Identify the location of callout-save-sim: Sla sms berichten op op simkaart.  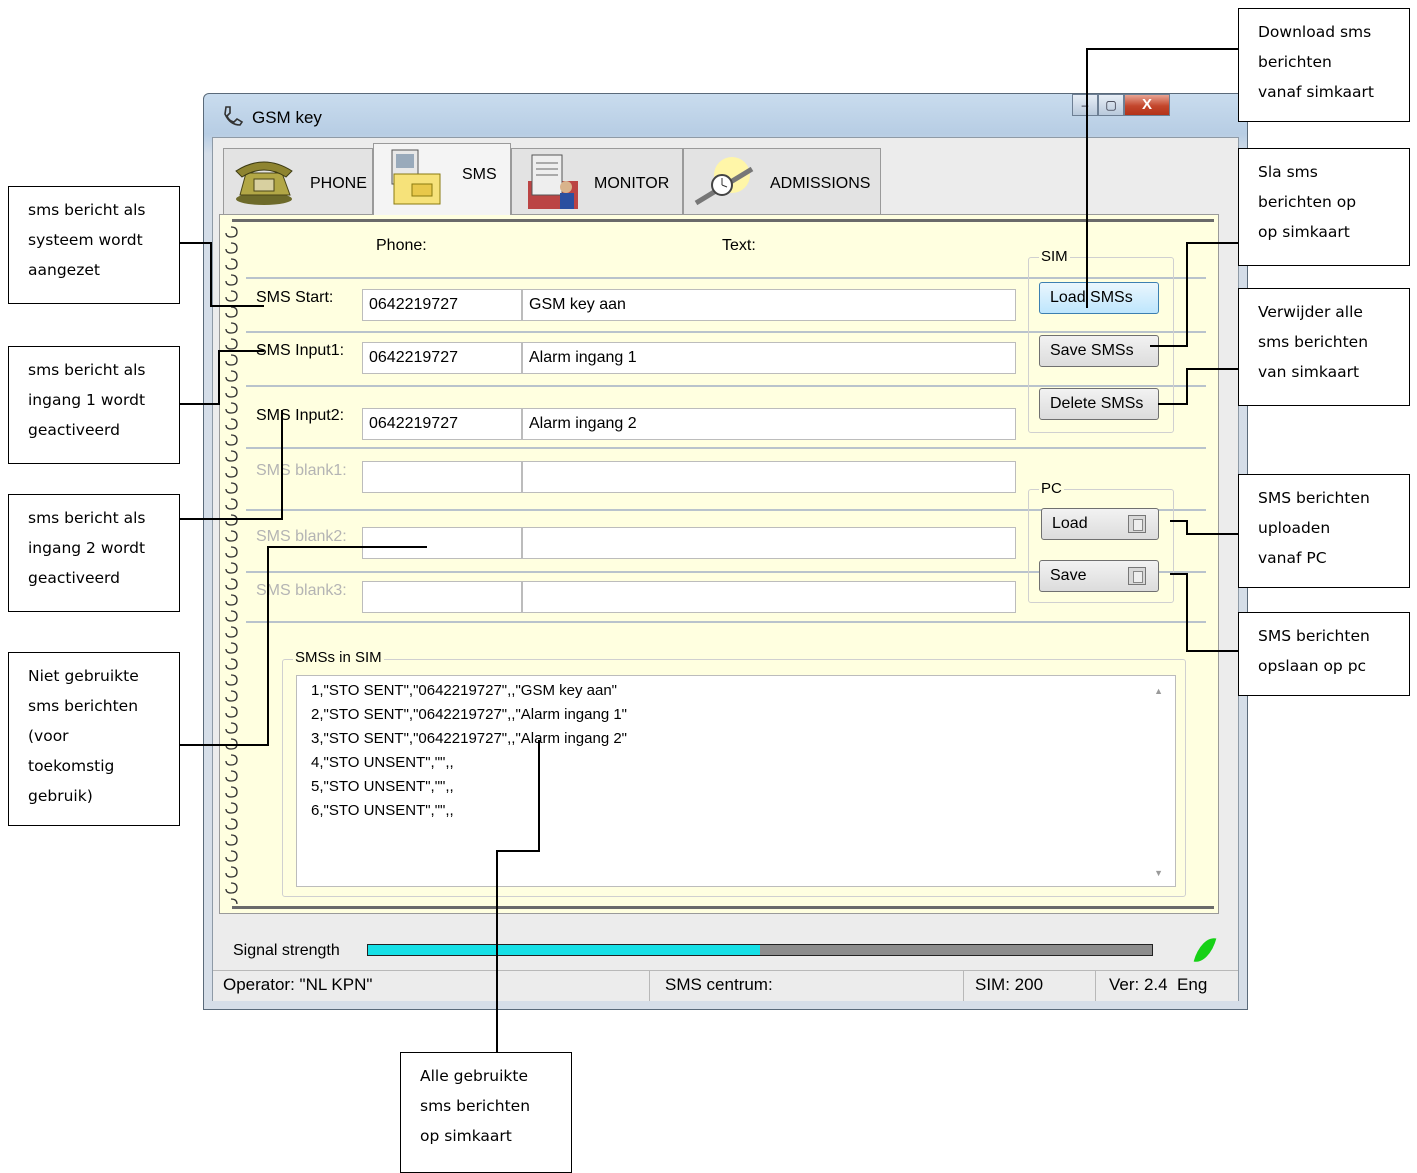
(1324, 207).